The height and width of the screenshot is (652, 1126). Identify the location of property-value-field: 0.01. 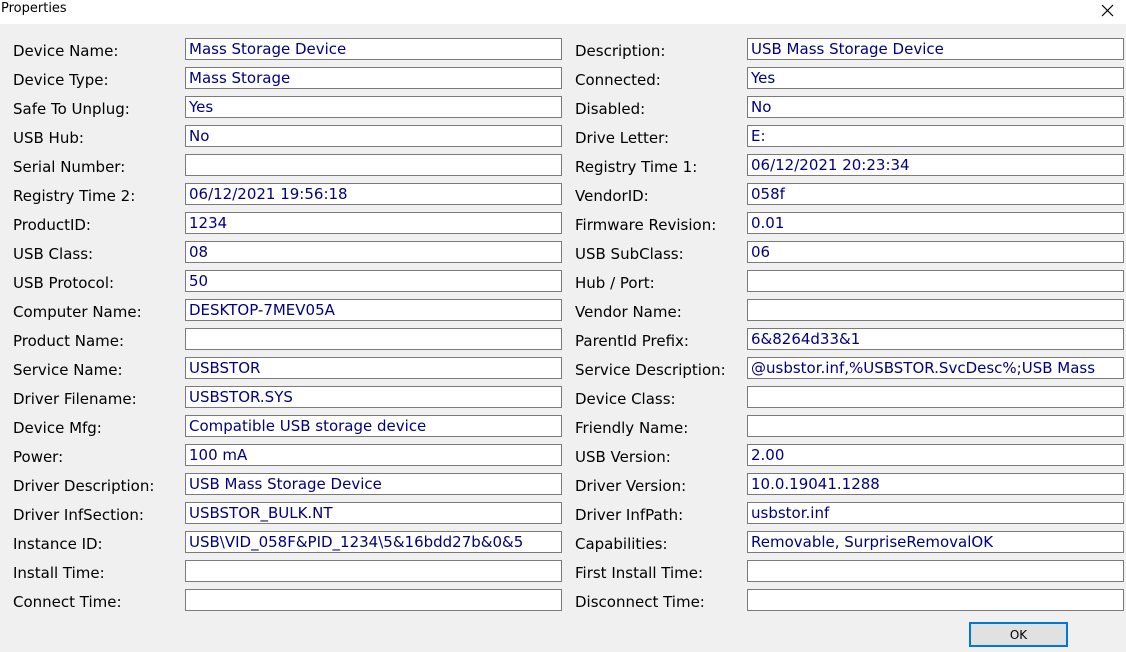
(935, 223).